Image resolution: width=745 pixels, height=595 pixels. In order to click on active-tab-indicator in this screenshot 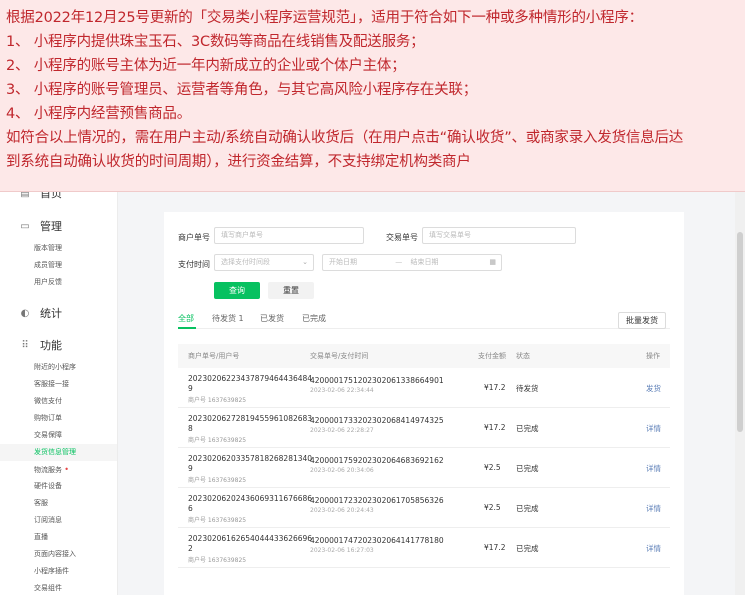, I will do `click(187, 328)`.